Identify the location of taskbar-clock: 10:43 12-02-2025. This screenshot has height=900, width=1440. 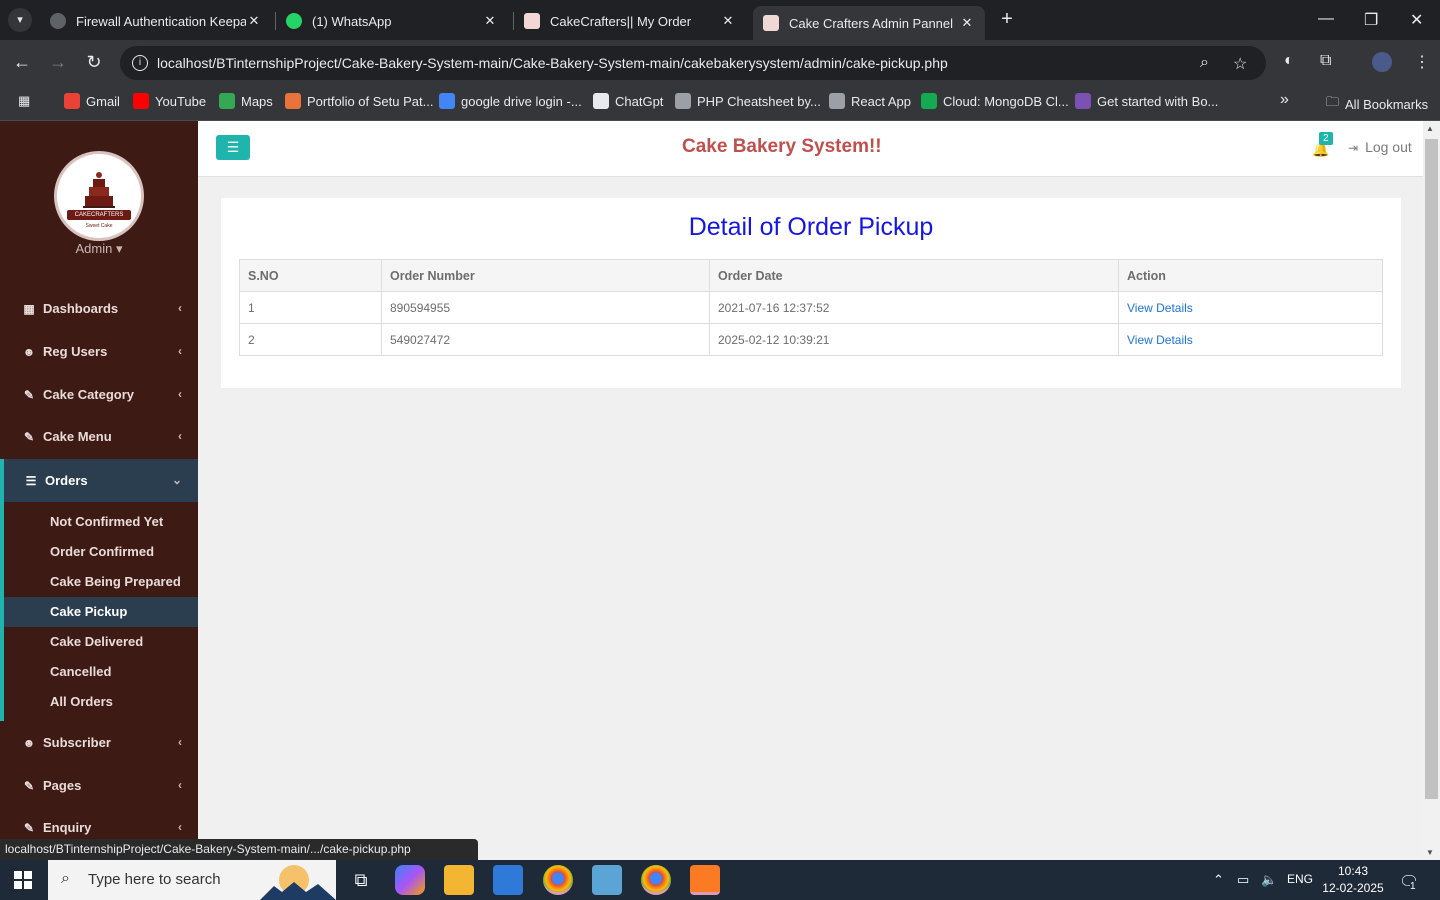
(1353, 880).